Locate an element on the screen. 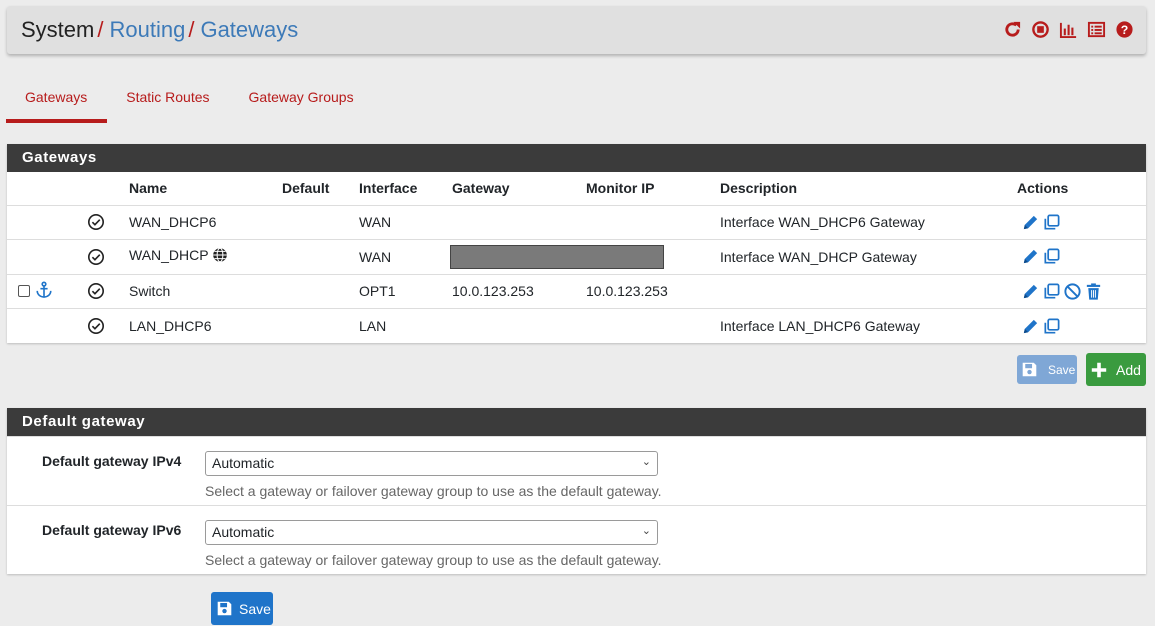 The height and width of the screenshot is (626, 1155). column-header-name: Name is located at coordinates (148, 188).